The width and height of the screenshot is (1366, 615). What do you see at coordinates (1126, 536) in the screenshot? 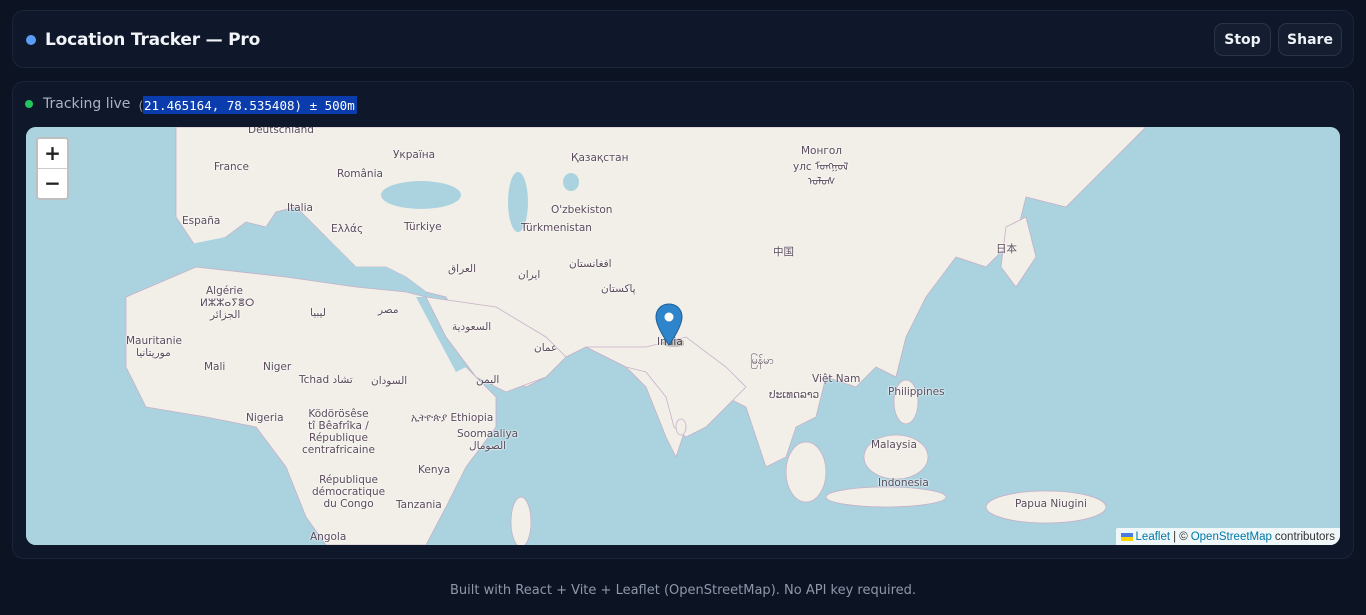
I see `ukraine-flag-icon` at bounding box center [1126, 536].